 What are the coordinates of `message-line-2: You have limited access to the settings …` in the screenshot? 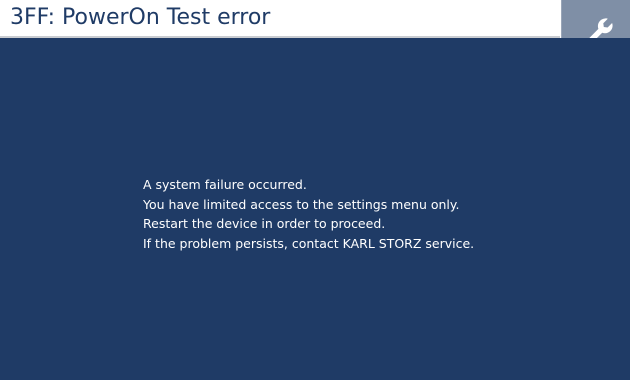 It's located at (301, 204).